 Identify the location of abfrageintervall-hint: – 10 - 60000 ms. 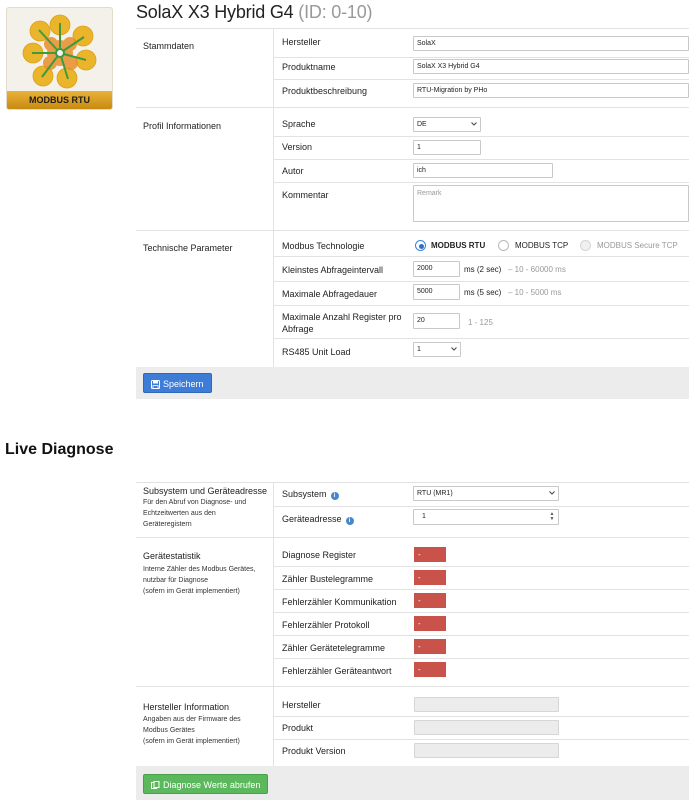
(537, 269).